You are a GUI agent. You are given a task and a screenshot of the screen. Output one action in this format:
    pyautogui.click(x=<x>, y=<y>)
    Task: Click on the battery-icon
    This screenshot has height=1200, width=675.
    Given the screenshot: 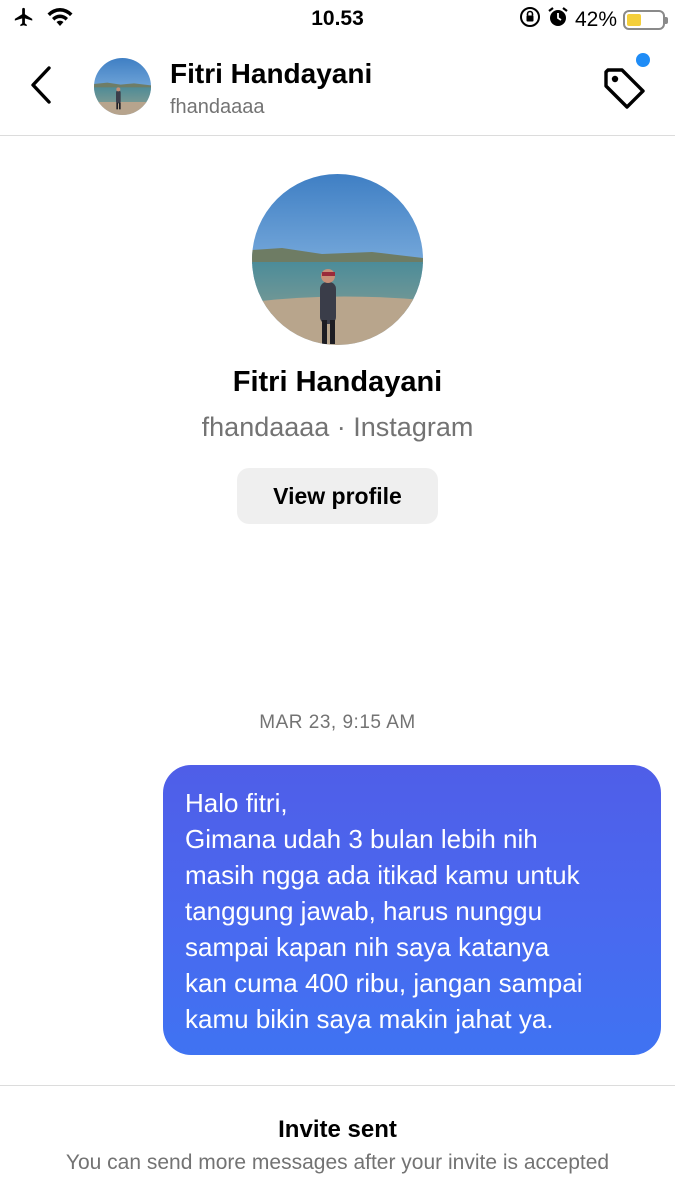 What is the action you would take?
    pyautogui.click(x=645, y=20)
    